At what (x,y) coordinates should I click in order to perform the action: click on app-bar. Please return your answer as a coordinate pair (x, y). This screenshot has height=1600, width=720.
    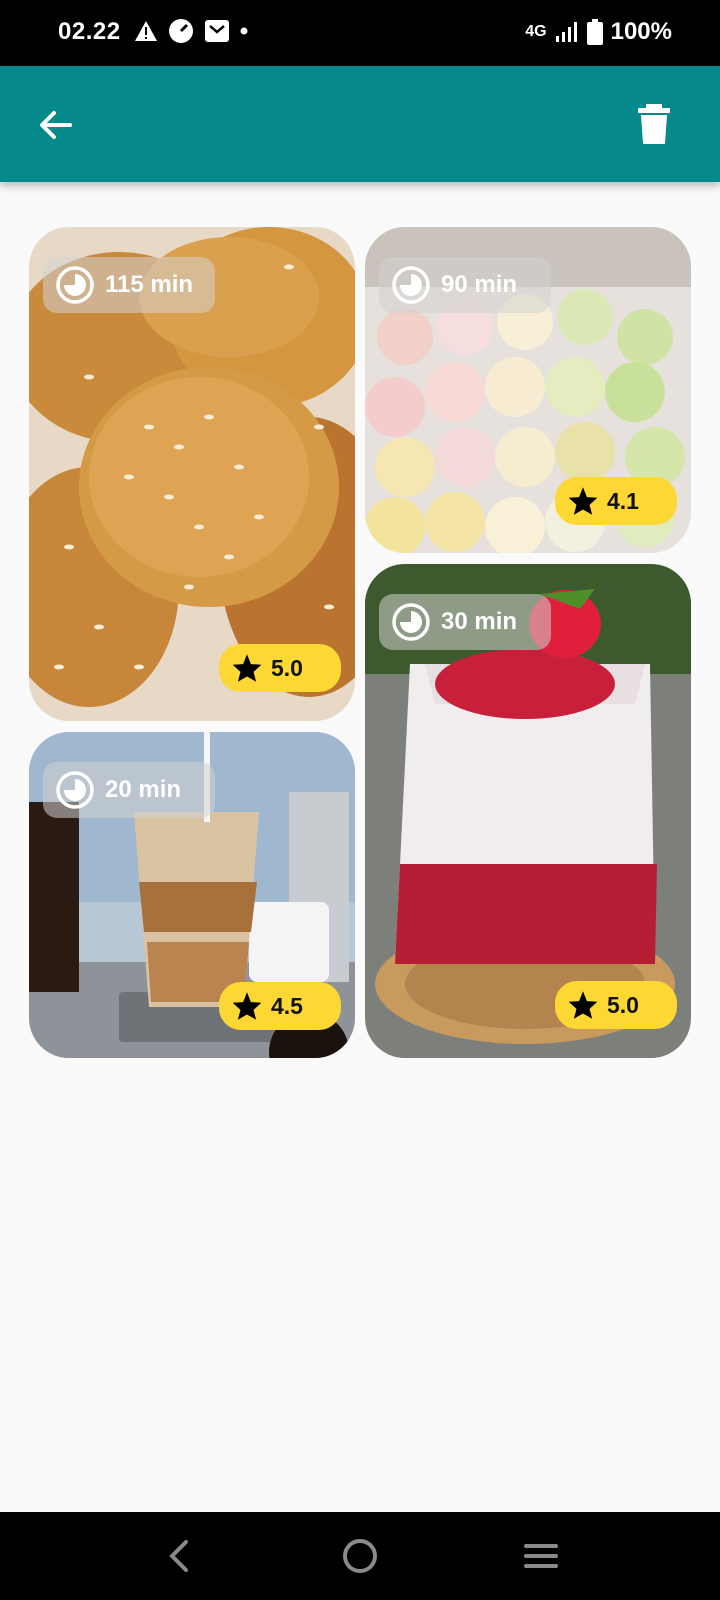
    Looking at the image, I should click on (360, 124).